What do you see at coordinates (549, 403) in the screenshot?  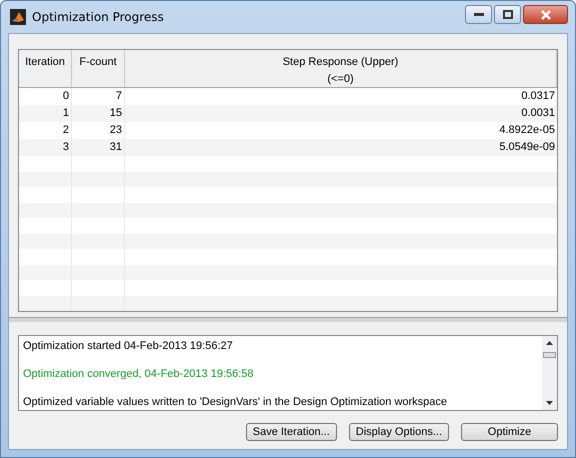 I see `scroll-down-icon` at bounding box center [549, 403].